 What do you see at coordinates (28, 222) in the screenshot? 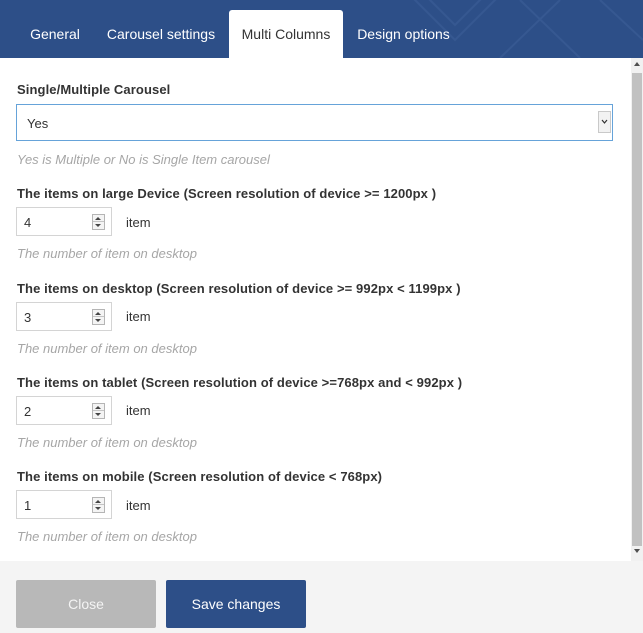
I see `large-device-value: 4` at bounding box center [28, 222].